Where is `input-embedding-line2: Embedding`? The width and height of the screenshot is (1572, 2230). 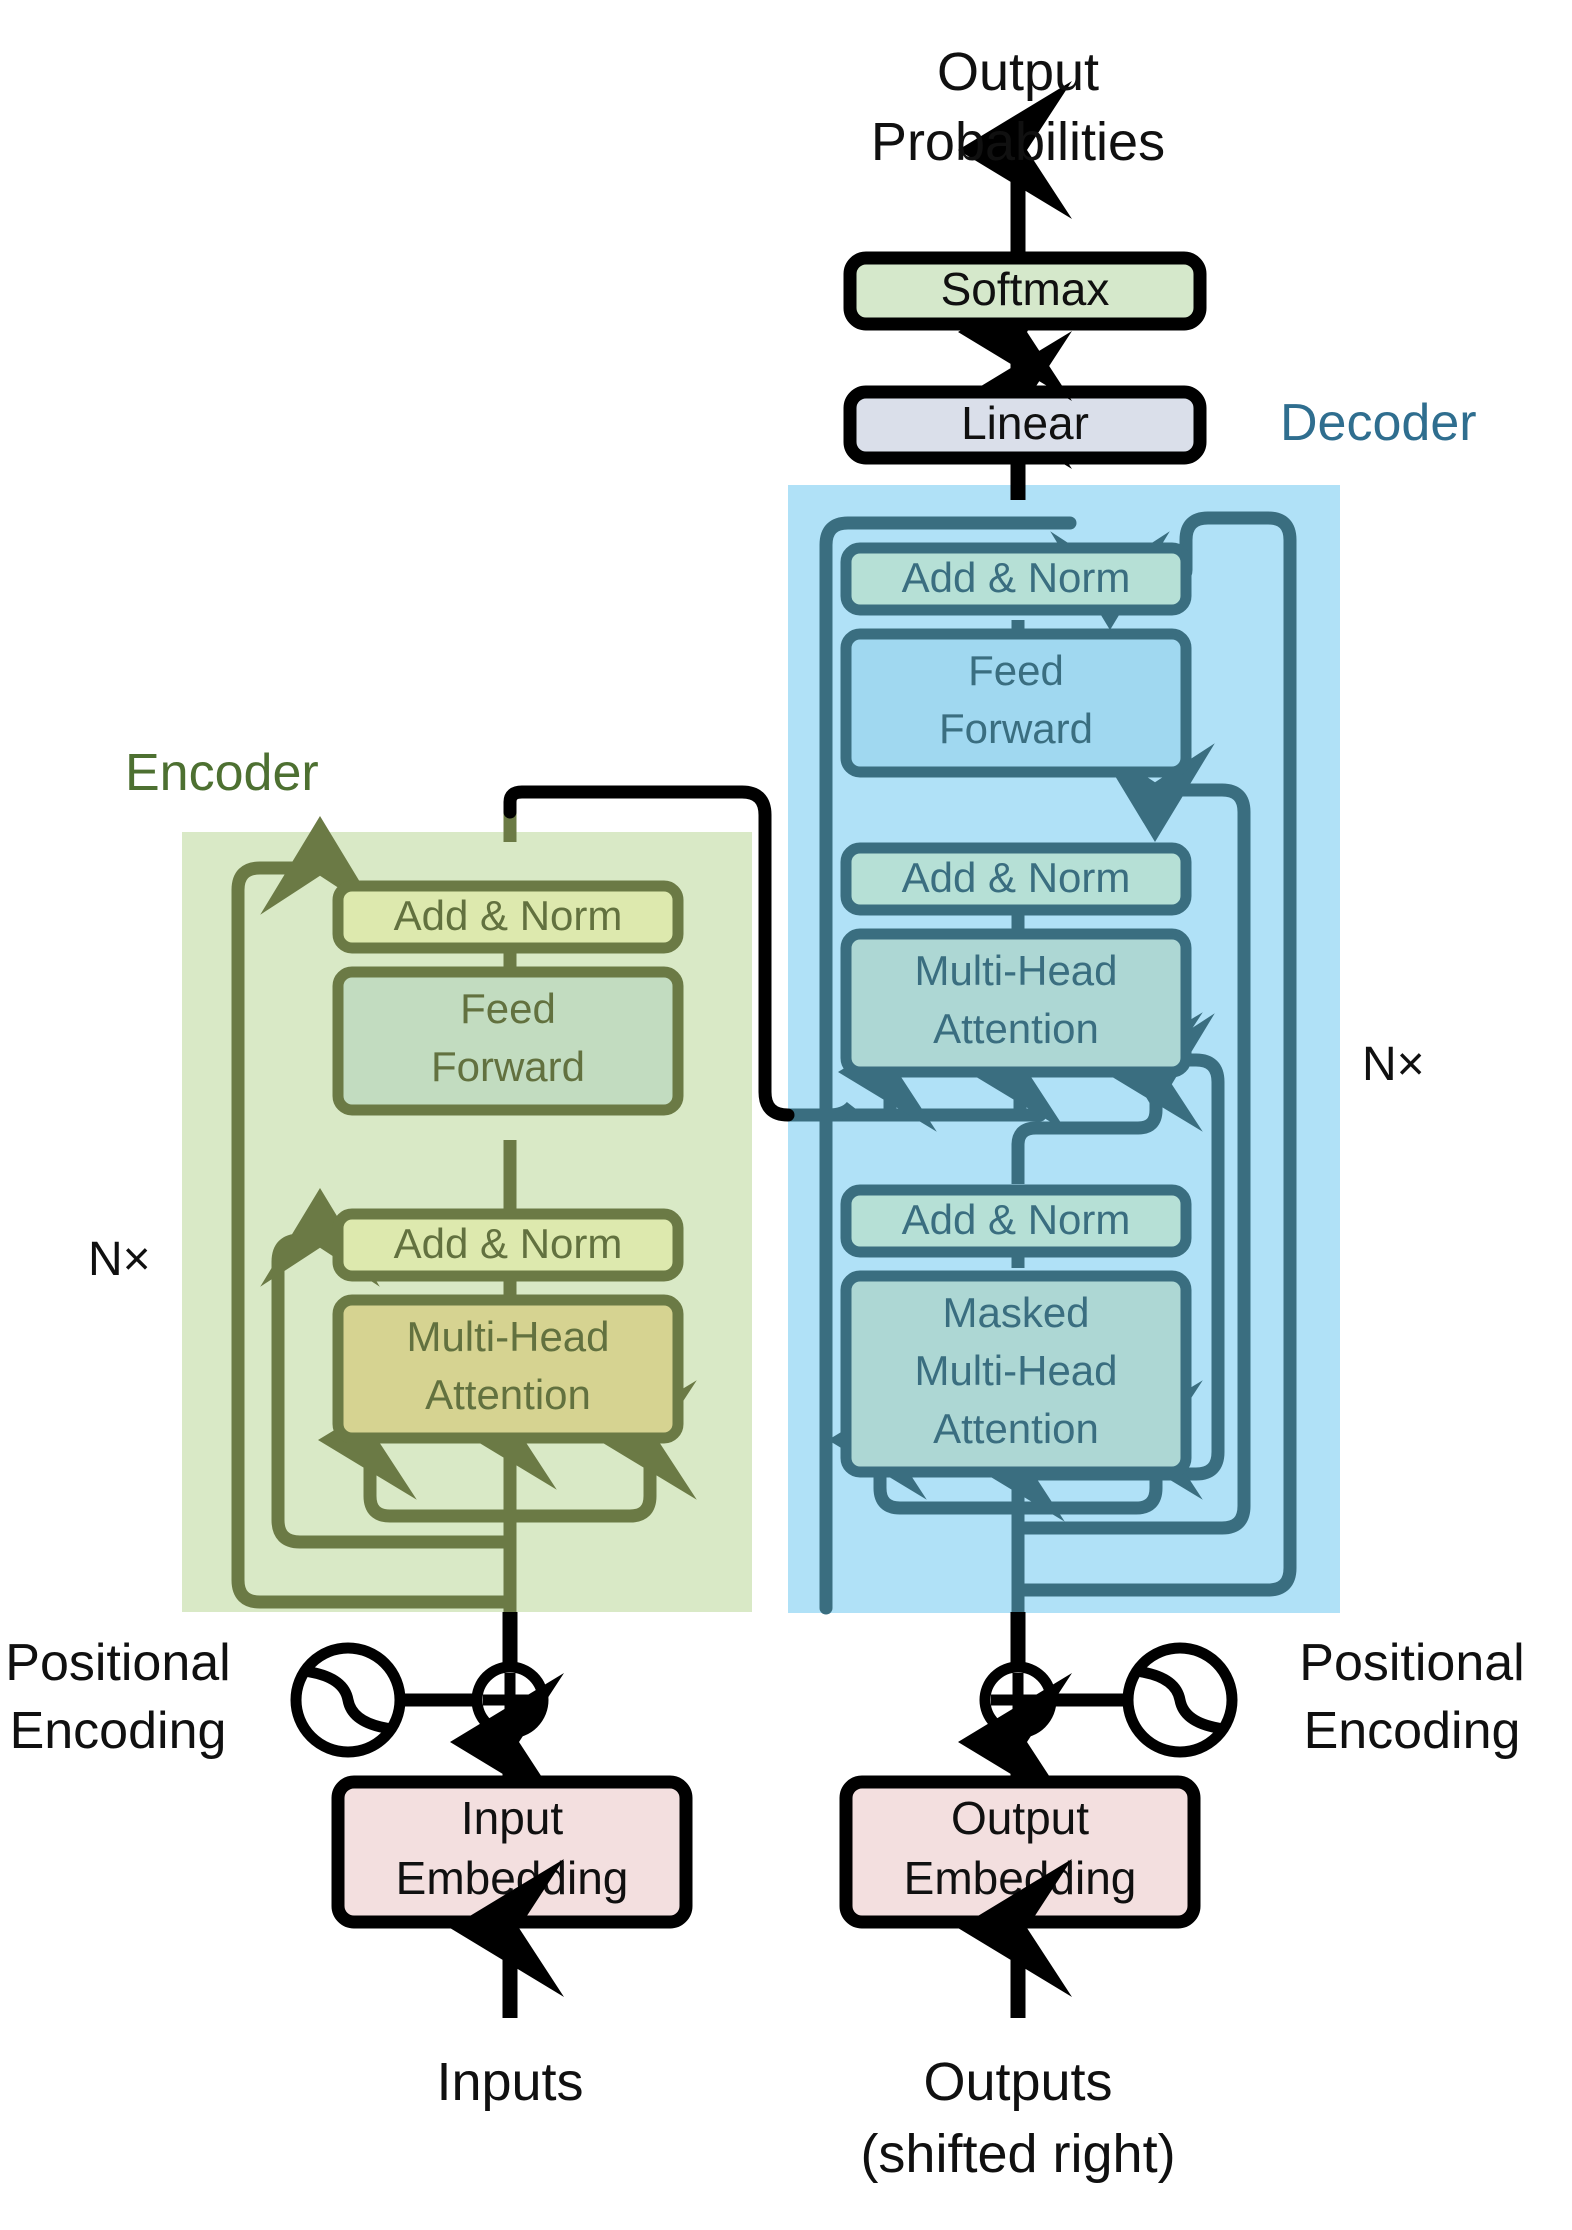 input-embedding-line2: Embedding is located at coordinates (512, 1878).